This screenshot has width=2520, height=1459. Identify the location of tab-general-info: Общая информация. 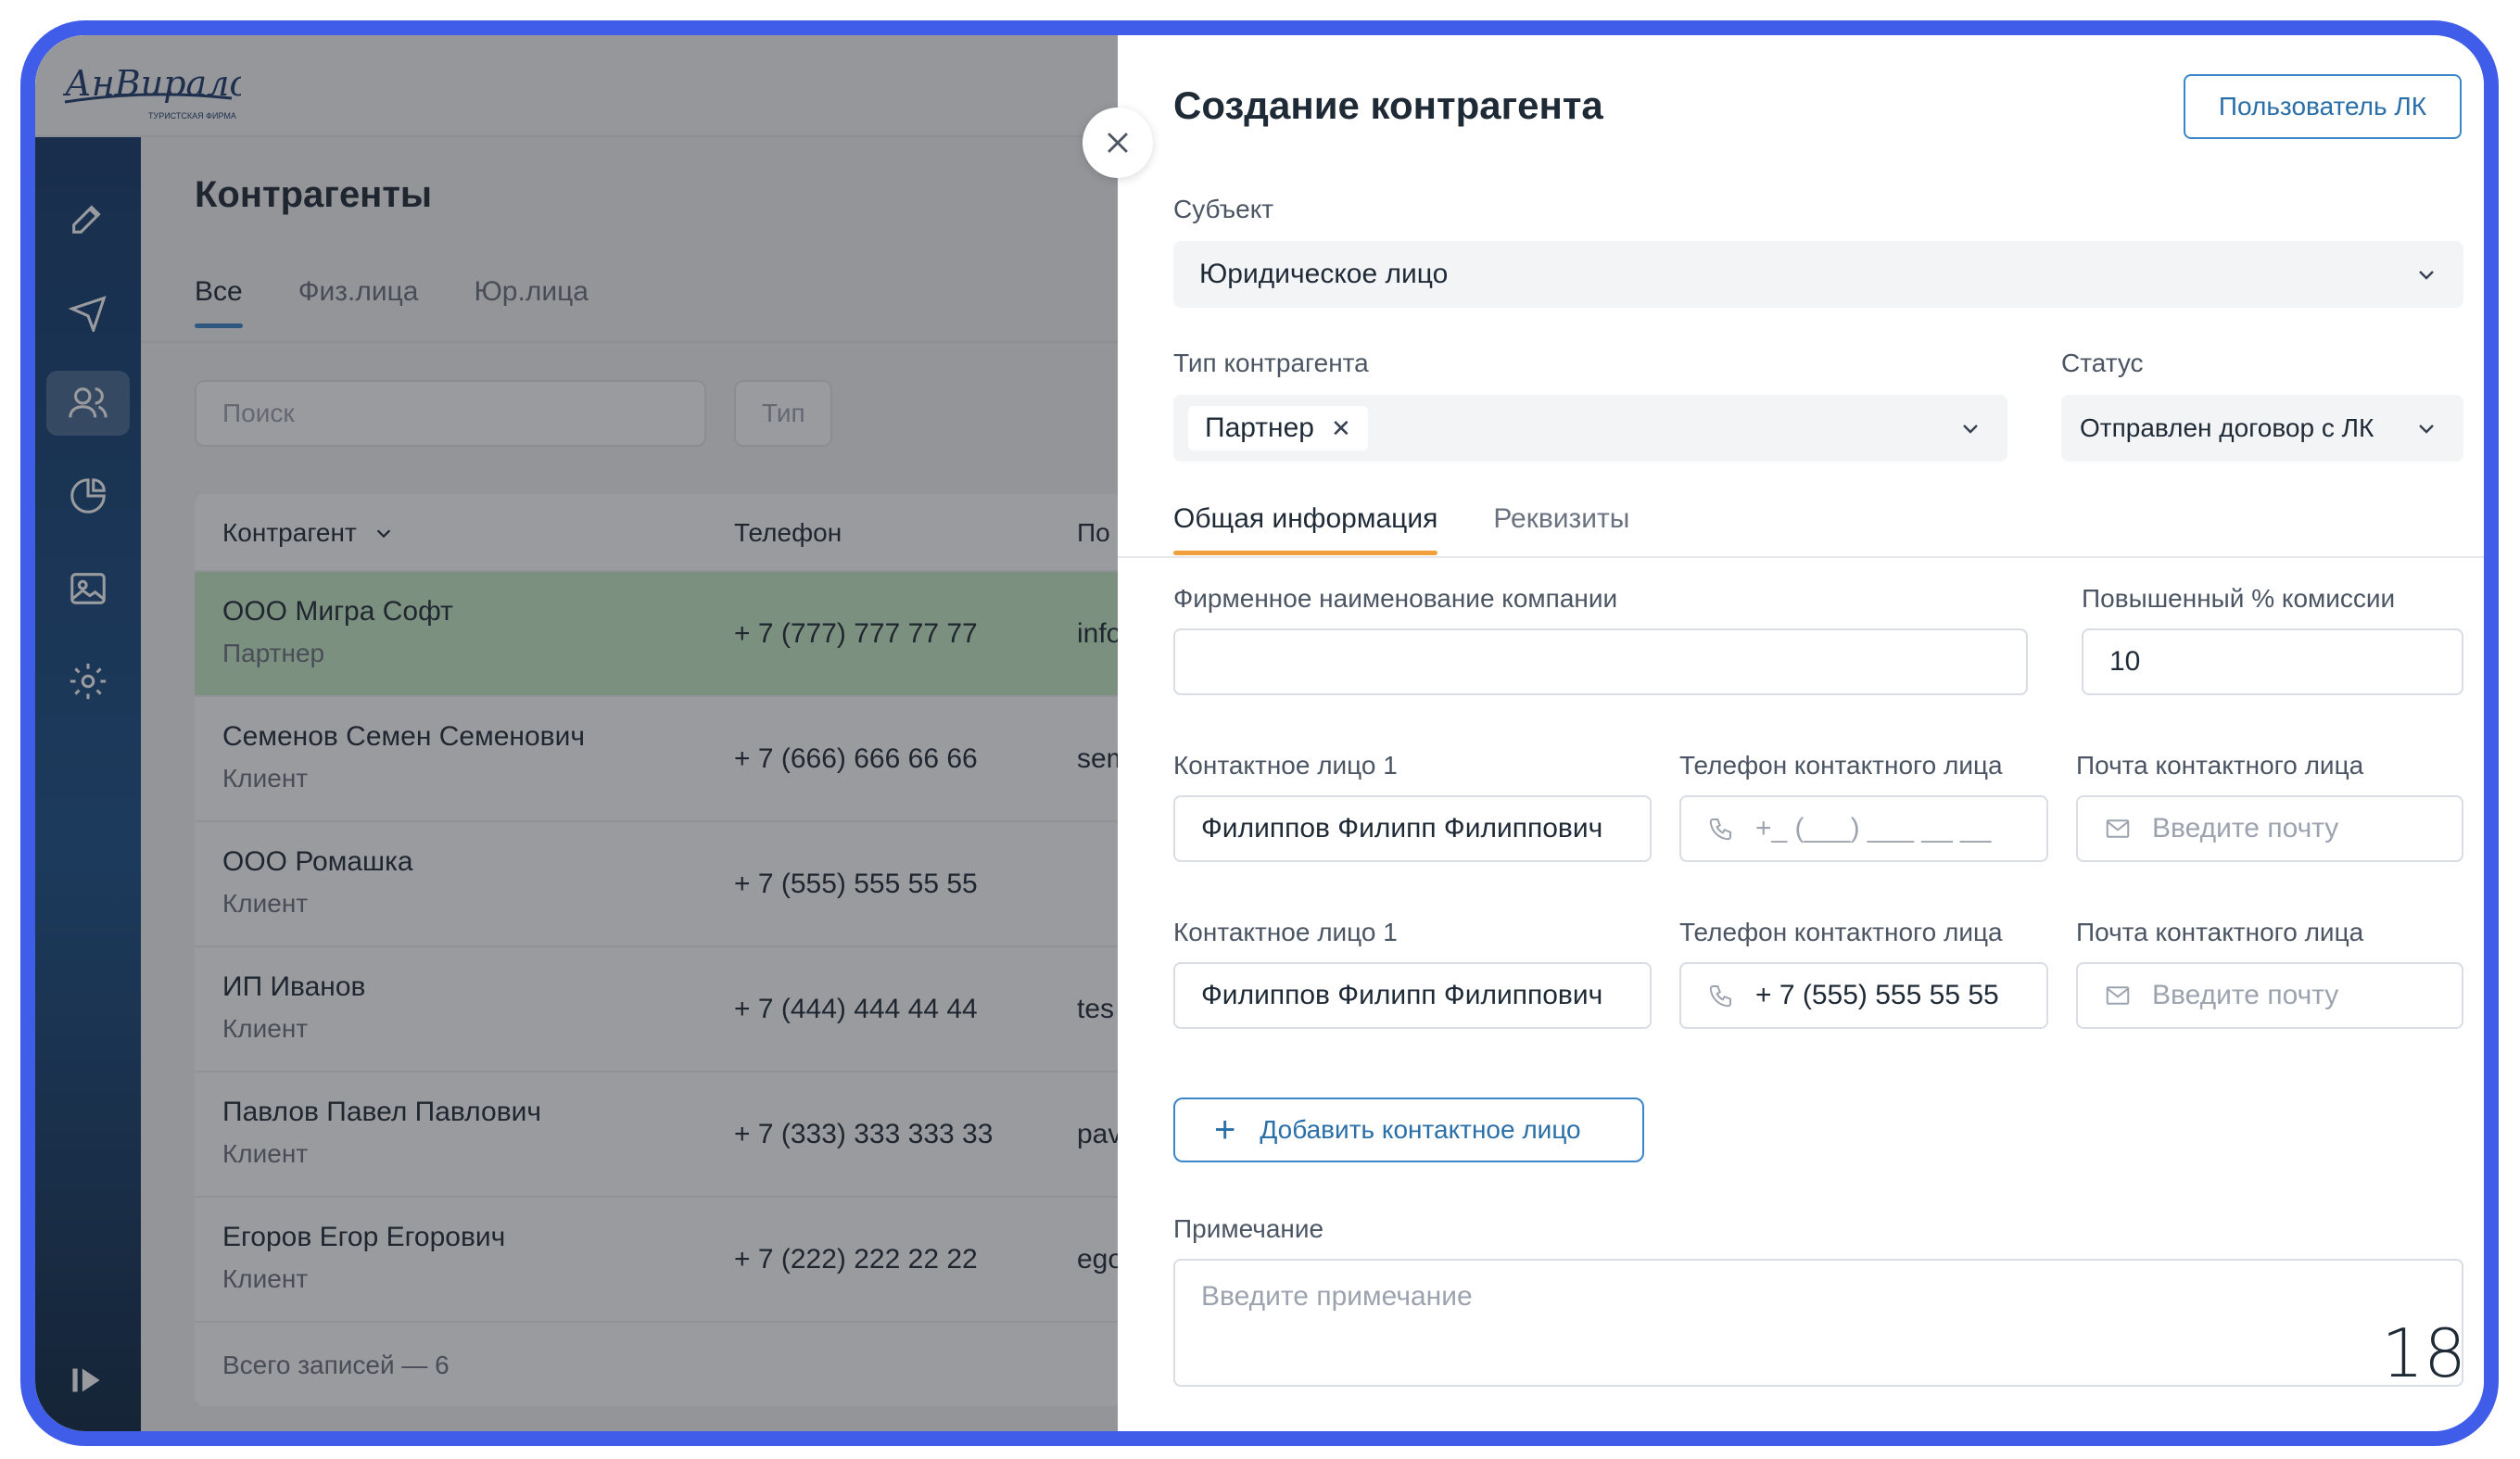
(1305, 529).